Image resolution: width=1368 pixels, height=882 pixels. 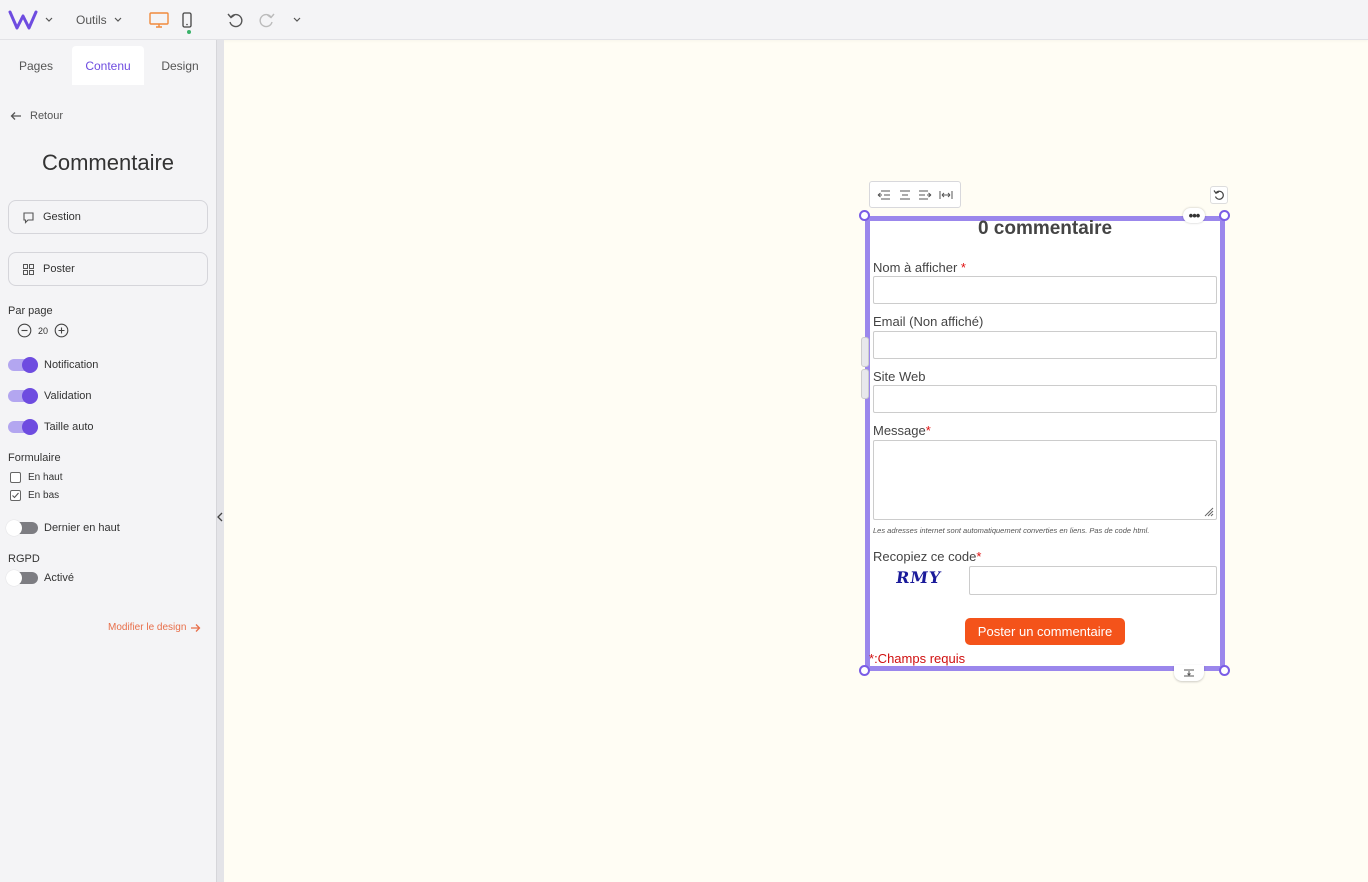 What do you see at coordinates (684, 20) in the screenshot?
I see `top-toolbar: Outils` at bounding box center [684, 20].